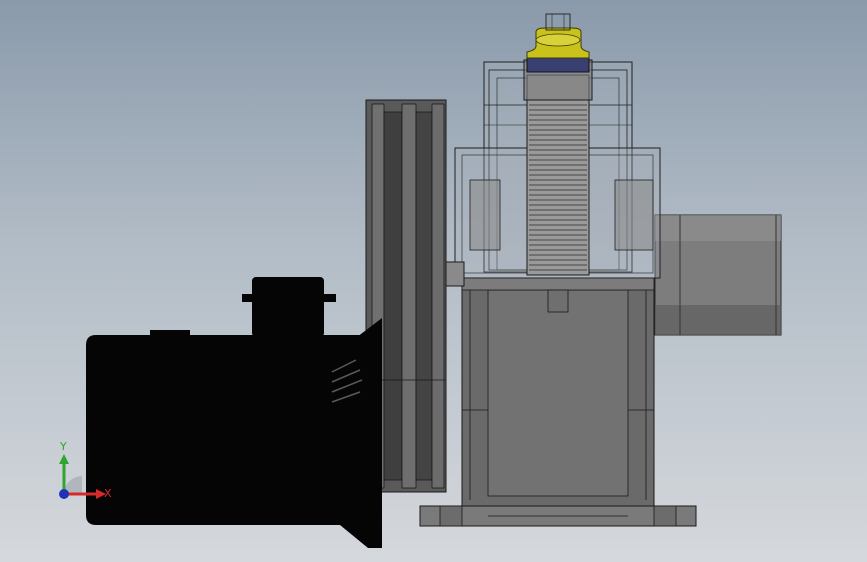  What do you see at coordinates (64, 459) in the screenshot?
I see `y-axis-arrowhead` at bounding box center [64, 459].